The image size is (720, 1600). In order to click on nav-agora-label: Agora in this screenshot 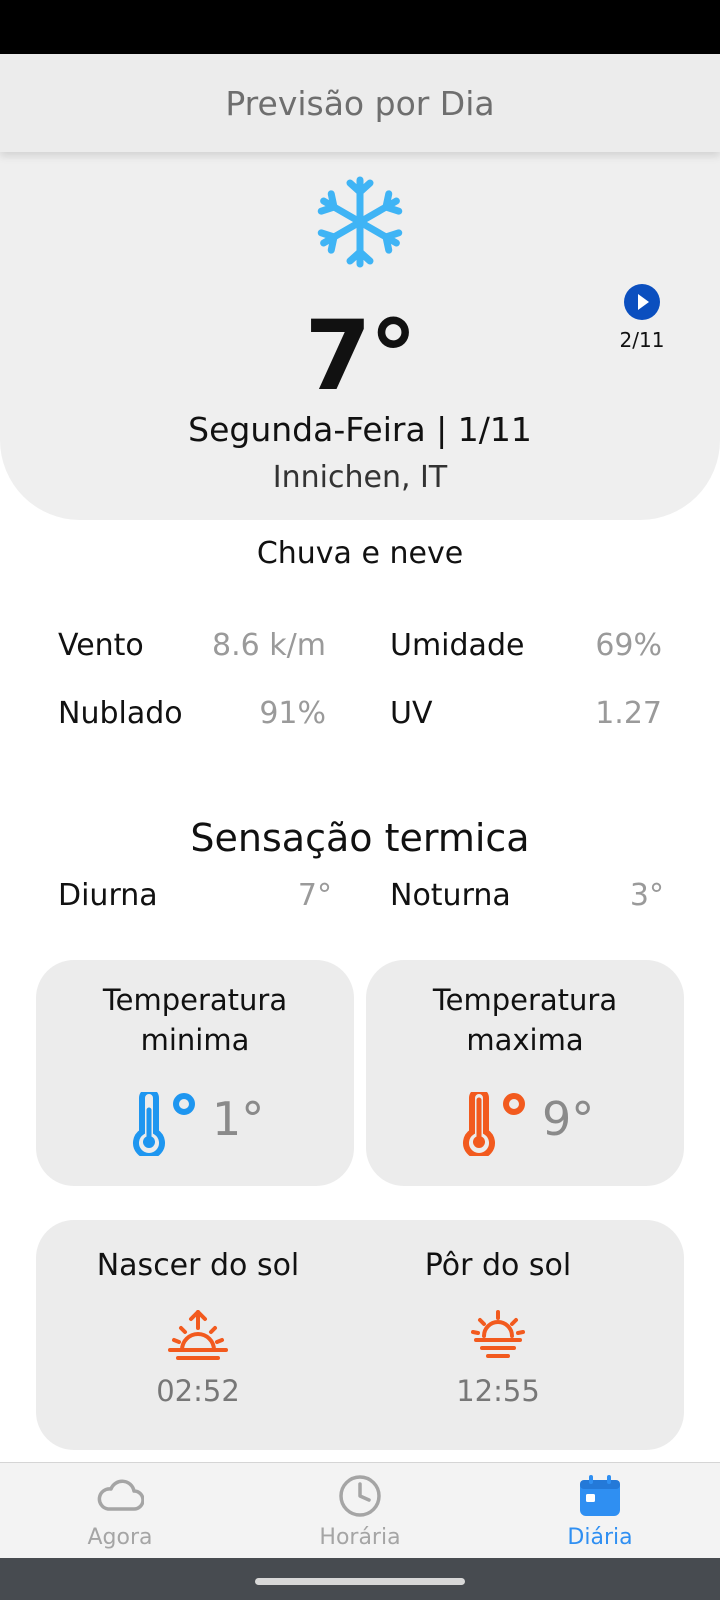, I will do `click(120, 1537)`.